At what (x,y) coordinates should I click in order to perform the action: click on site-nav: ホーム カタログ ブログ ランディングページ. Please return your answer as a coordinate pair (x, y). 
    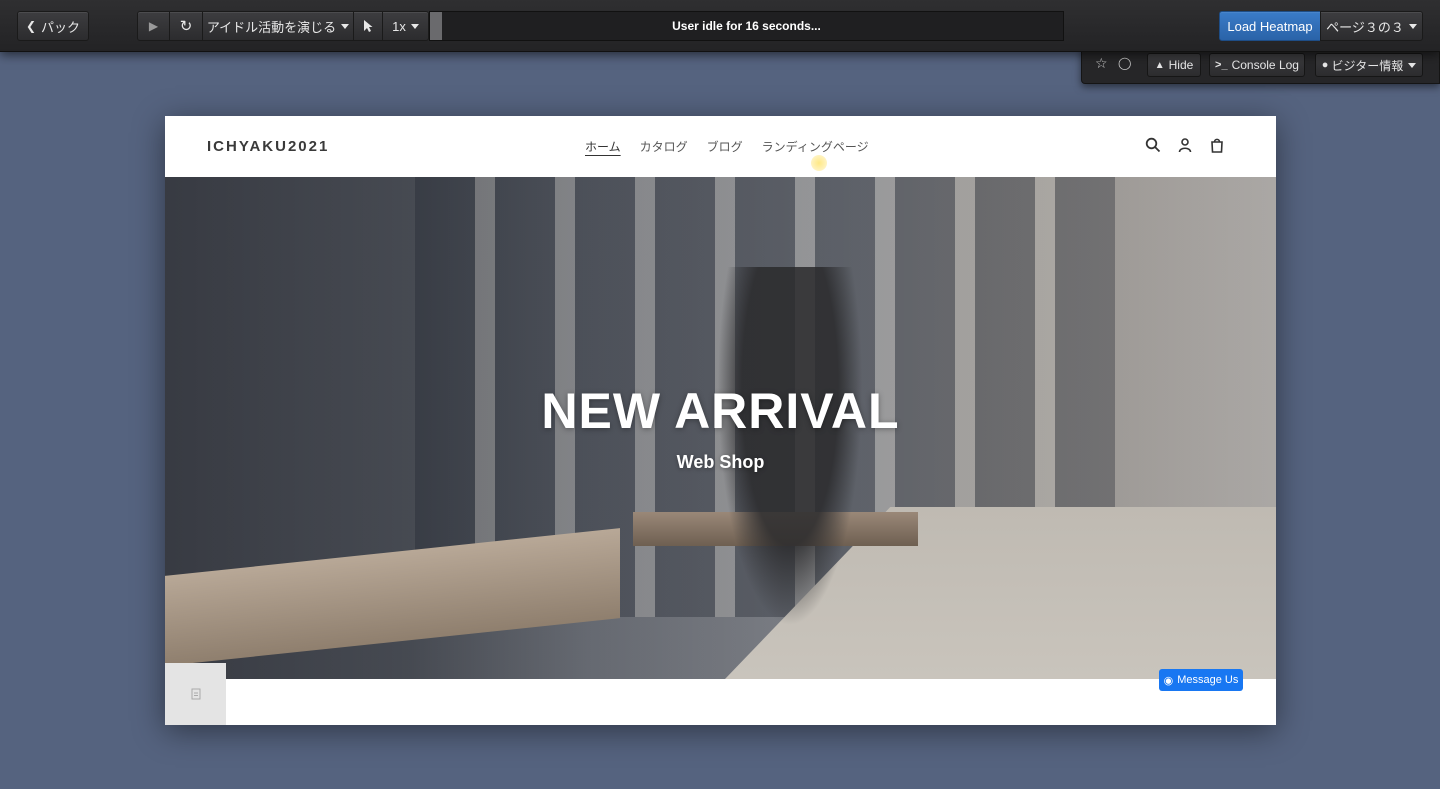
    Looking at the image, I should click on (727, 146).